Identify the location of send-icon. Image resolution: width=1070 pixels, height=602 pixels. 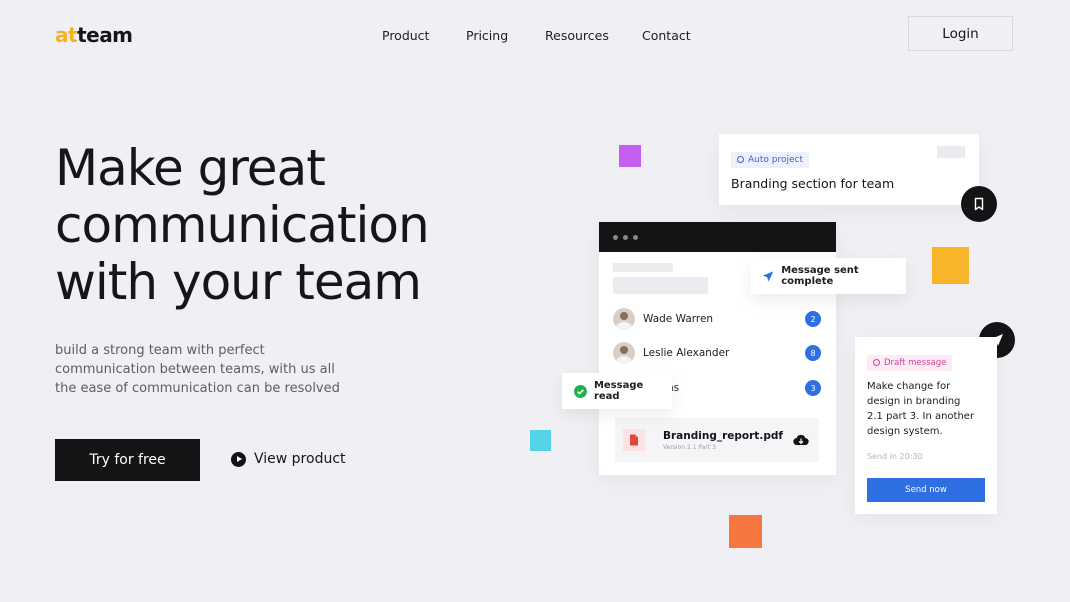
(768, 276).